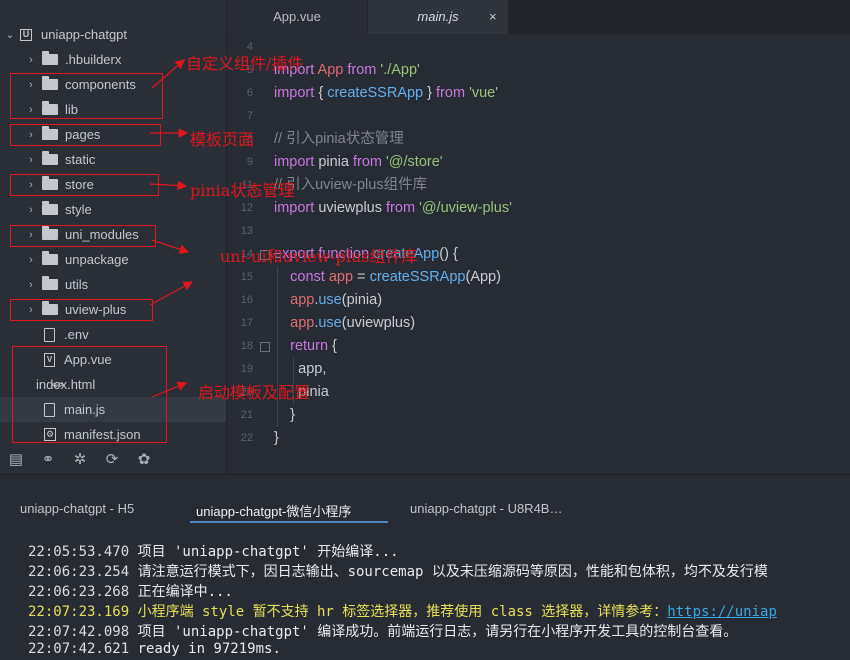 The height and width of the screenshot is (660, 850). What do you see at coordinates (169, 389) in the screenshot?
I see `arrow-entry-files` at bounding box center [169, 389].